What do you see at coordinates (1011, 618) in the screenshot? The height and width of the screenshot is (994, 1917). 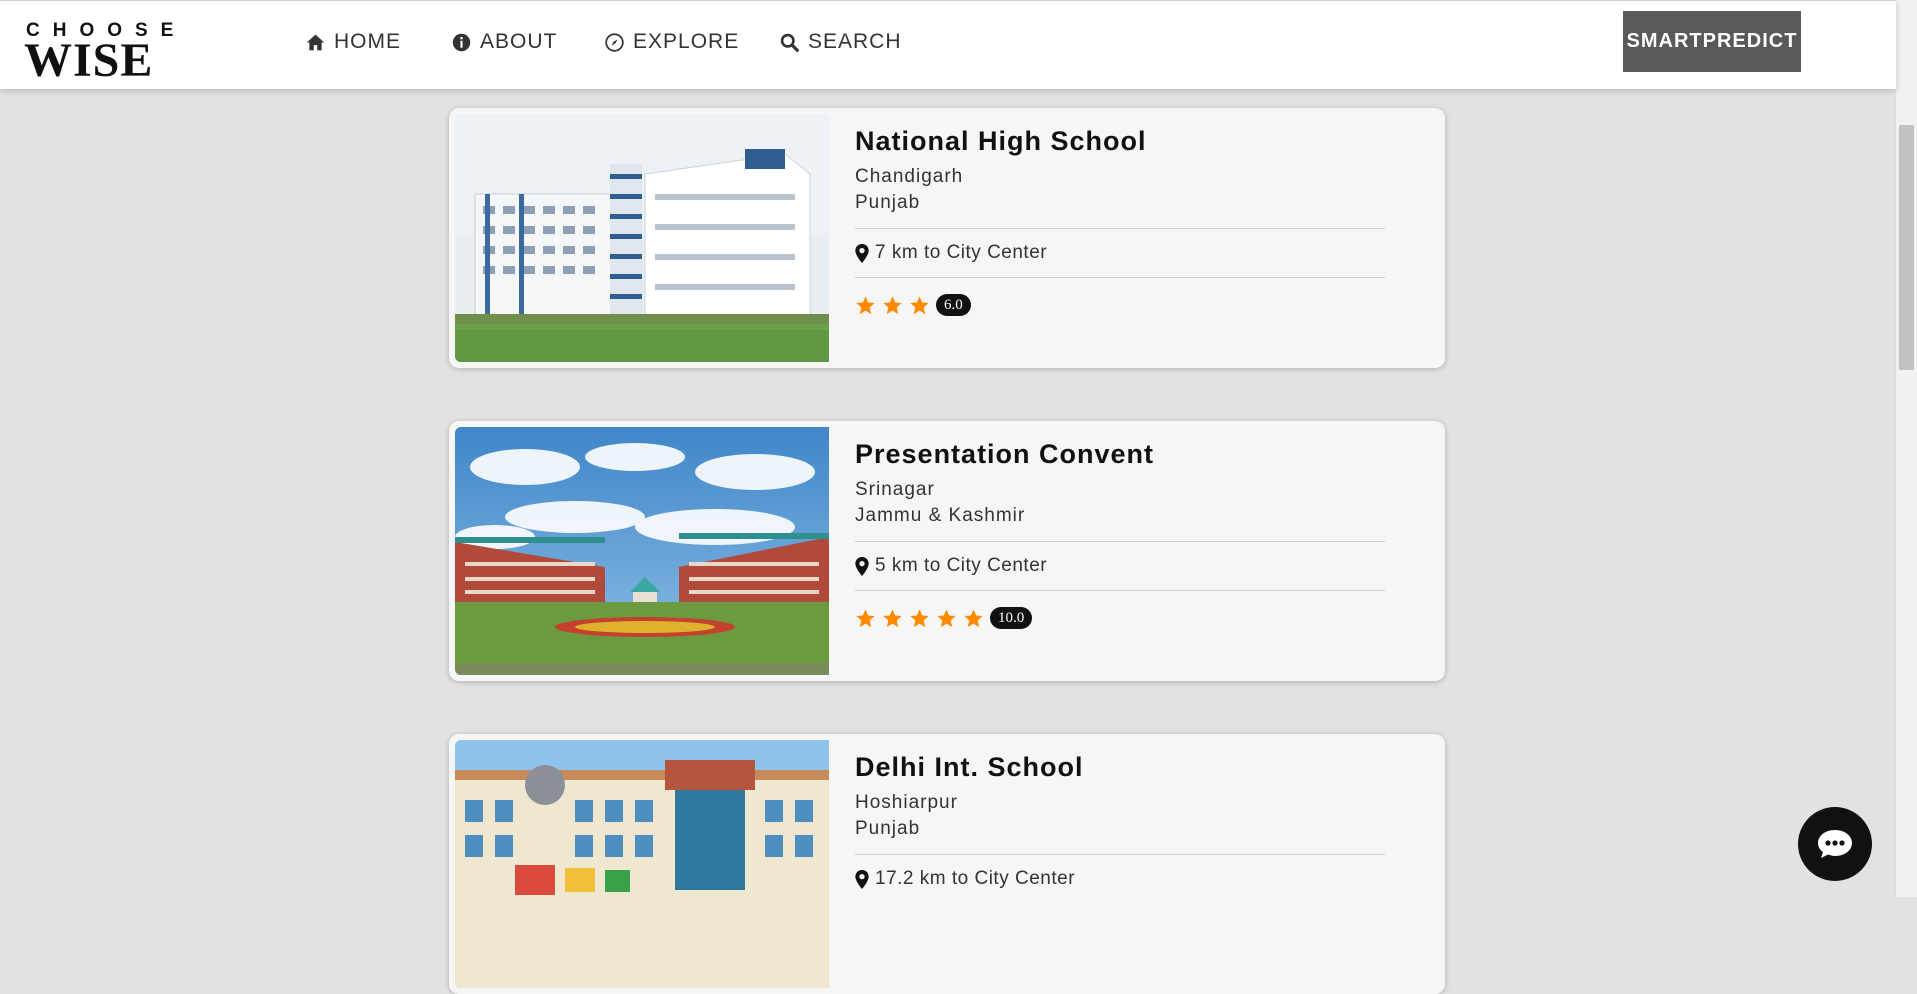 I see `score-badge: 10.0` at bounding box center [1011, 618].